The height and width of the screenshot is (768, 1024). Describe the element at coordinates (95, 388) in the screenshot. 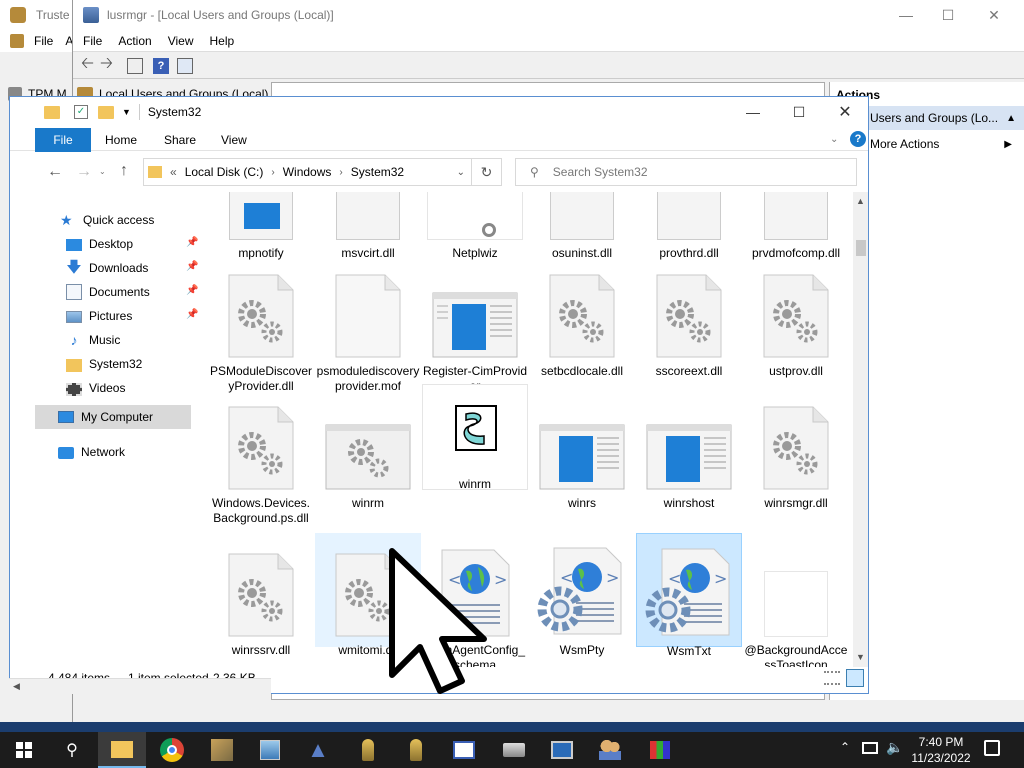

I see `nav-videos: Videos` at that location.